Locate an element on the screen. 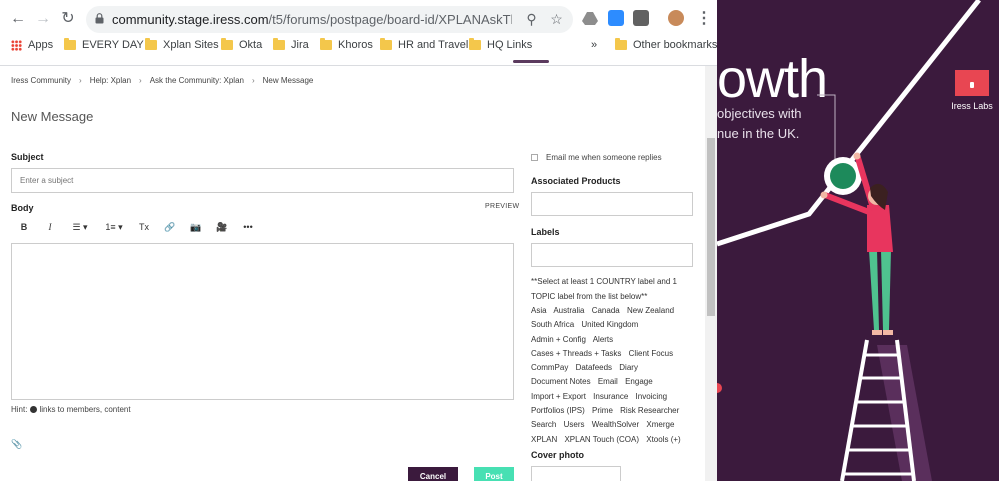  label-option: Cases + Threads + Tasks is located at coordinates (576, 353).